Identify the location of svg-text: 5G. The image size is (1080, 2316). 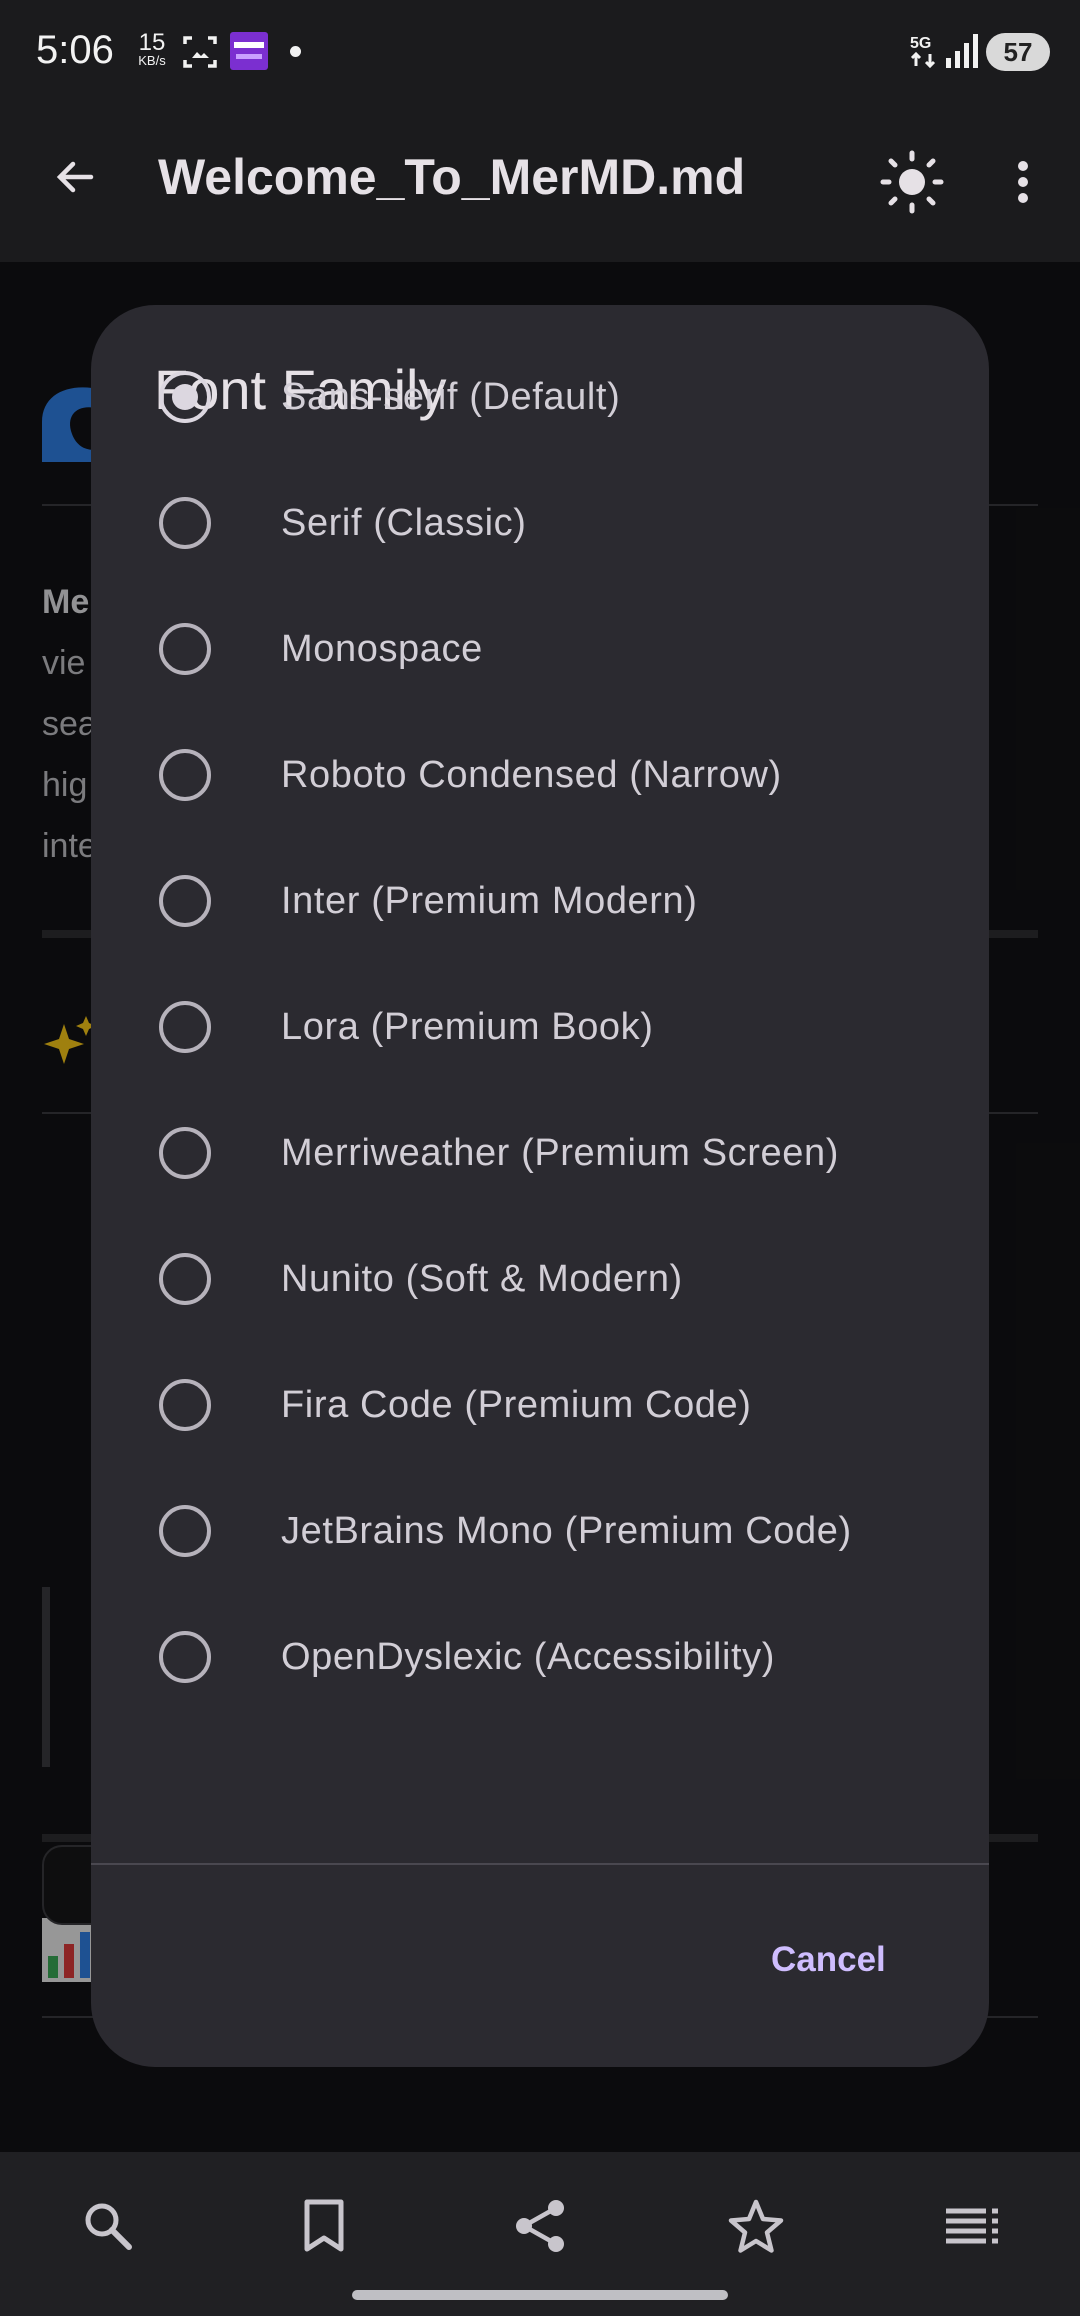
(920, 43).